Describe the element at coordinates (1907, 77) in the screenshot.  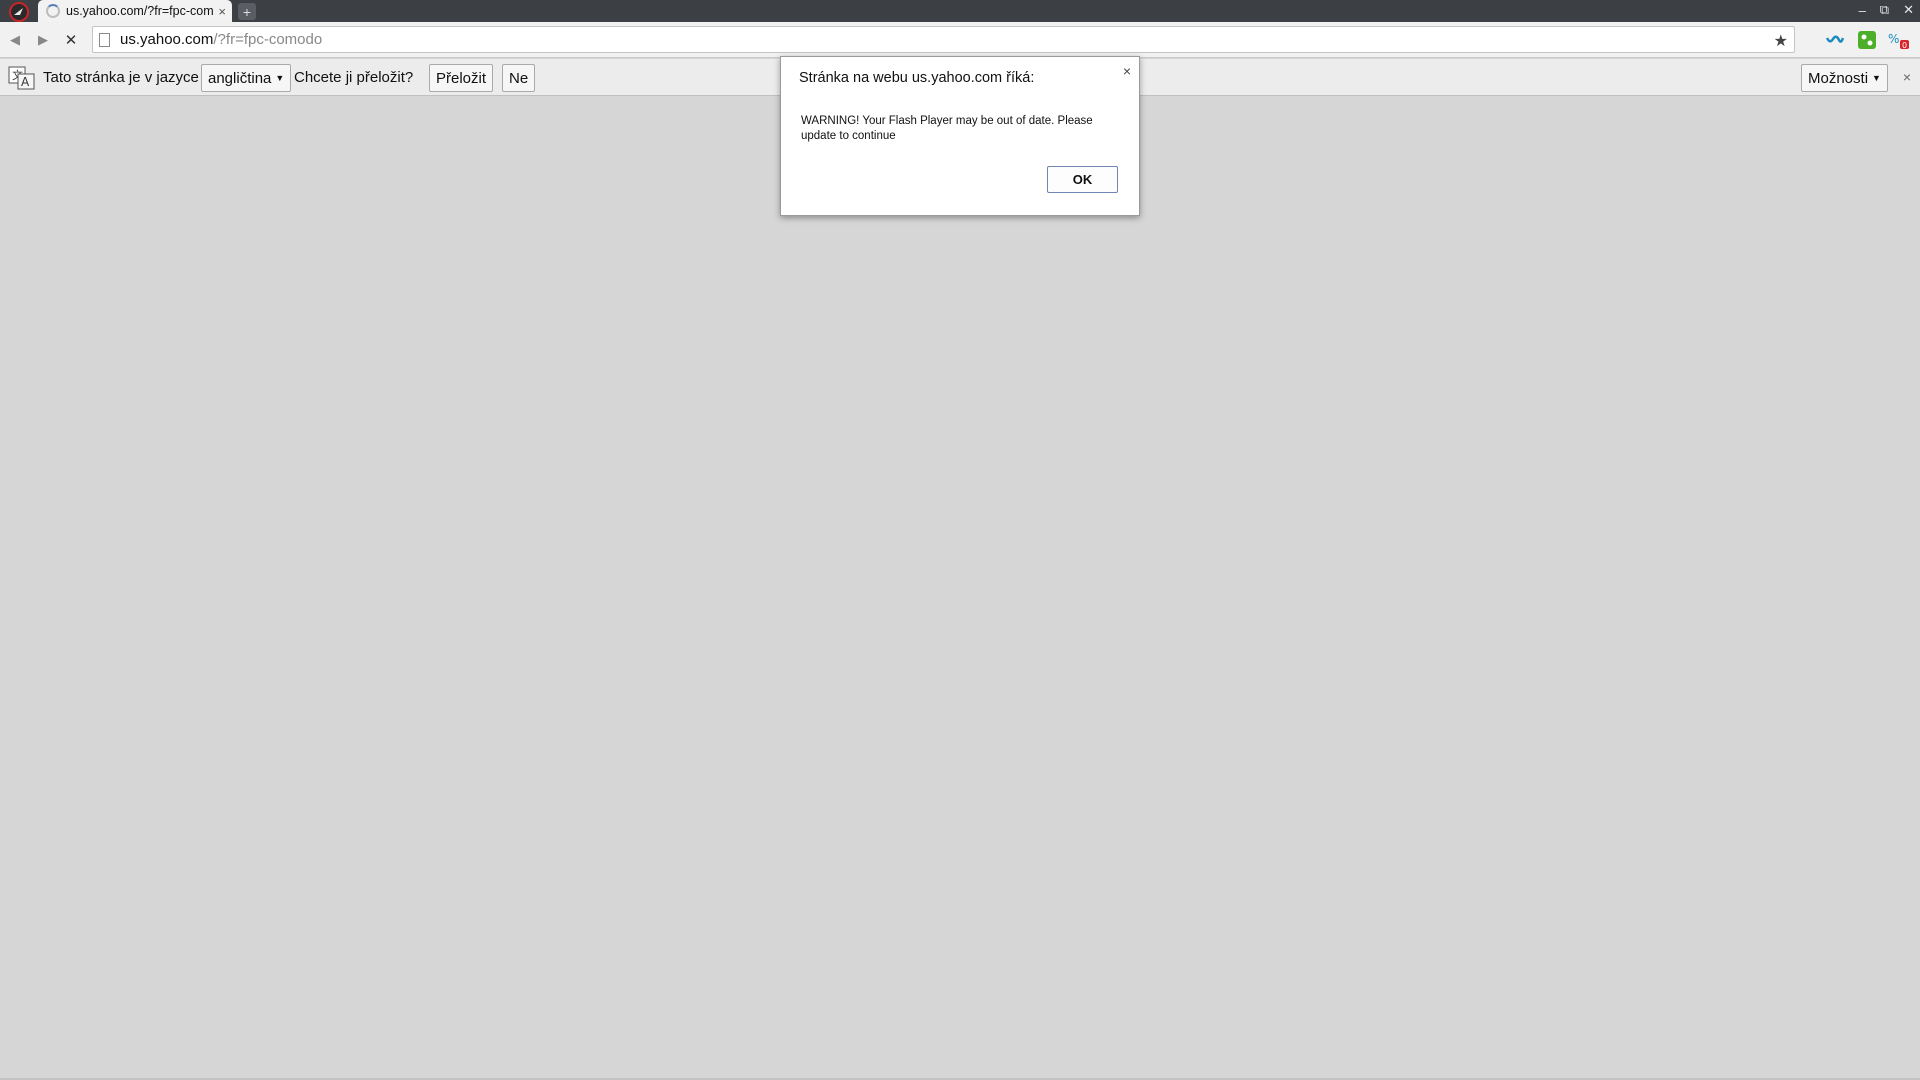
I see `close-translate-bar-icon: ×` at that location.